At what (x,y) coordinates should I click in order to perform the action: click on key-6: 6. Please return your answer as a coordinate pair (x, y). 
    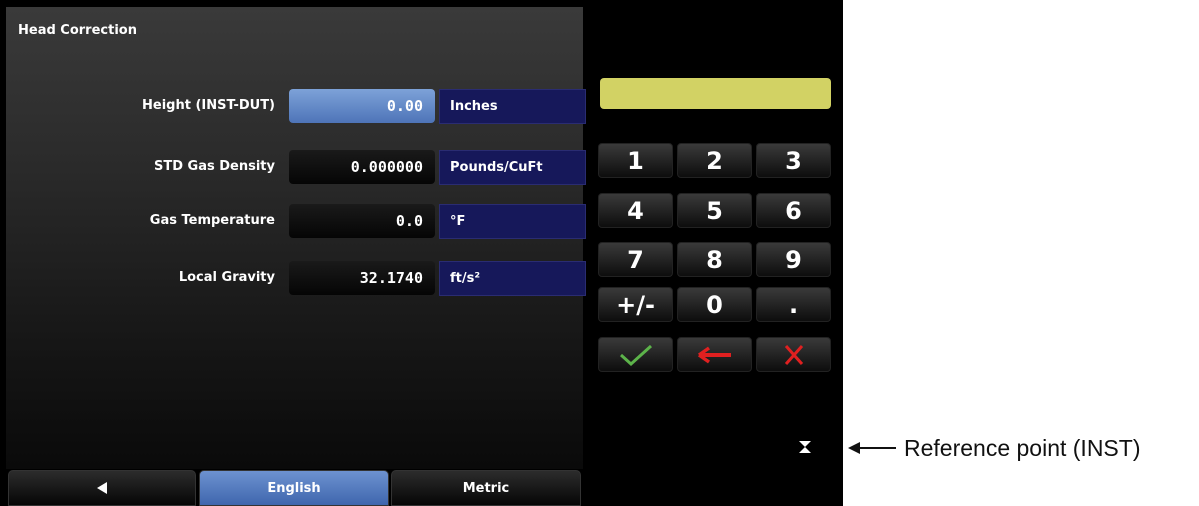
    Looking at the image, I should click on (793, 210).